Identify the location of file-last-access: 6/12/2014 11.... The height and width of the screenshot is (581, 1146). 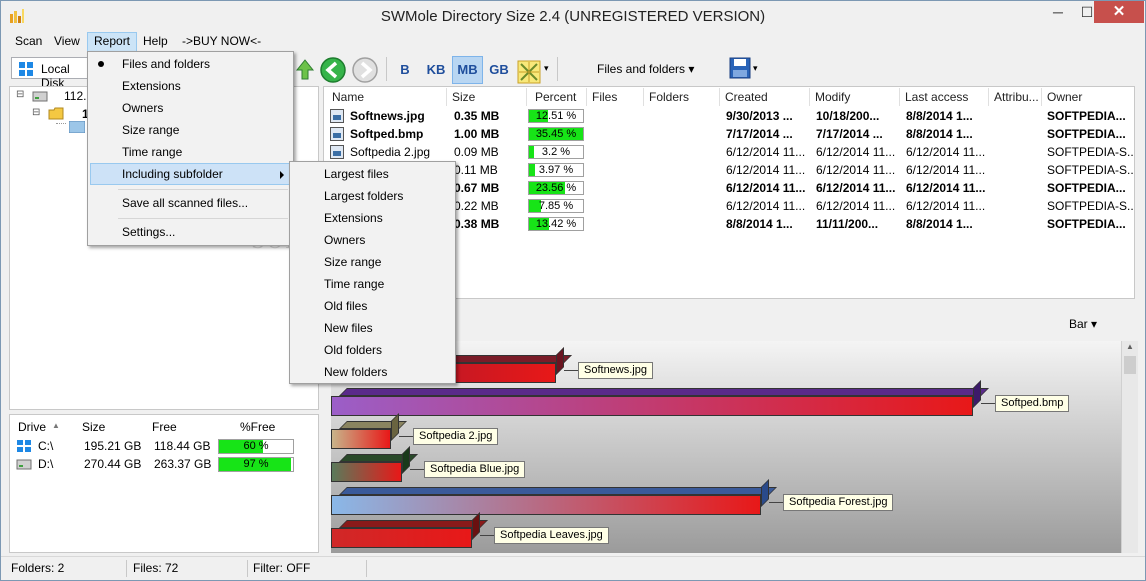
(946, 170).